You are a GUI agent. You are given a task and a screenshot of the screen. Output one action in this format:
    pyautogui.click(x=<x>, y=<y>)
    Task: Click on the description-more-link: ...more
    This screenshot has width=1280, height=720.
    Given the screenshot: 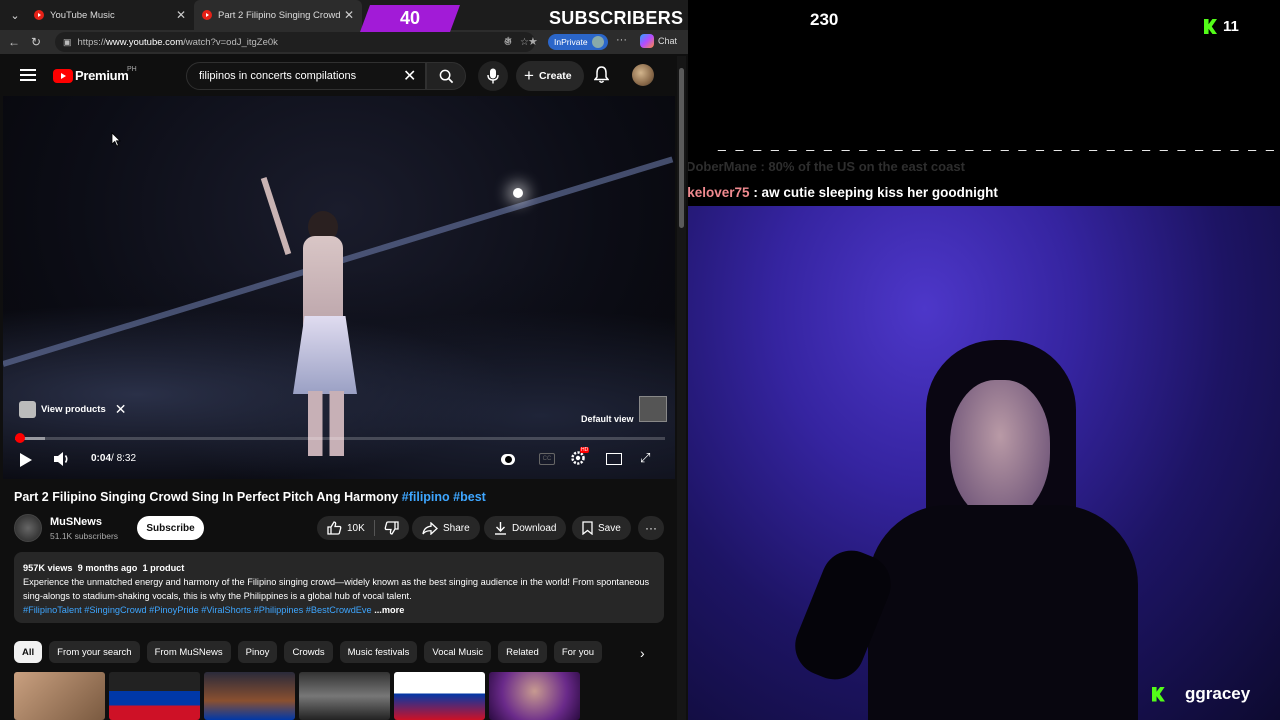 What is the action you would take?
    pyautogui.click(x=389, y=610)
    